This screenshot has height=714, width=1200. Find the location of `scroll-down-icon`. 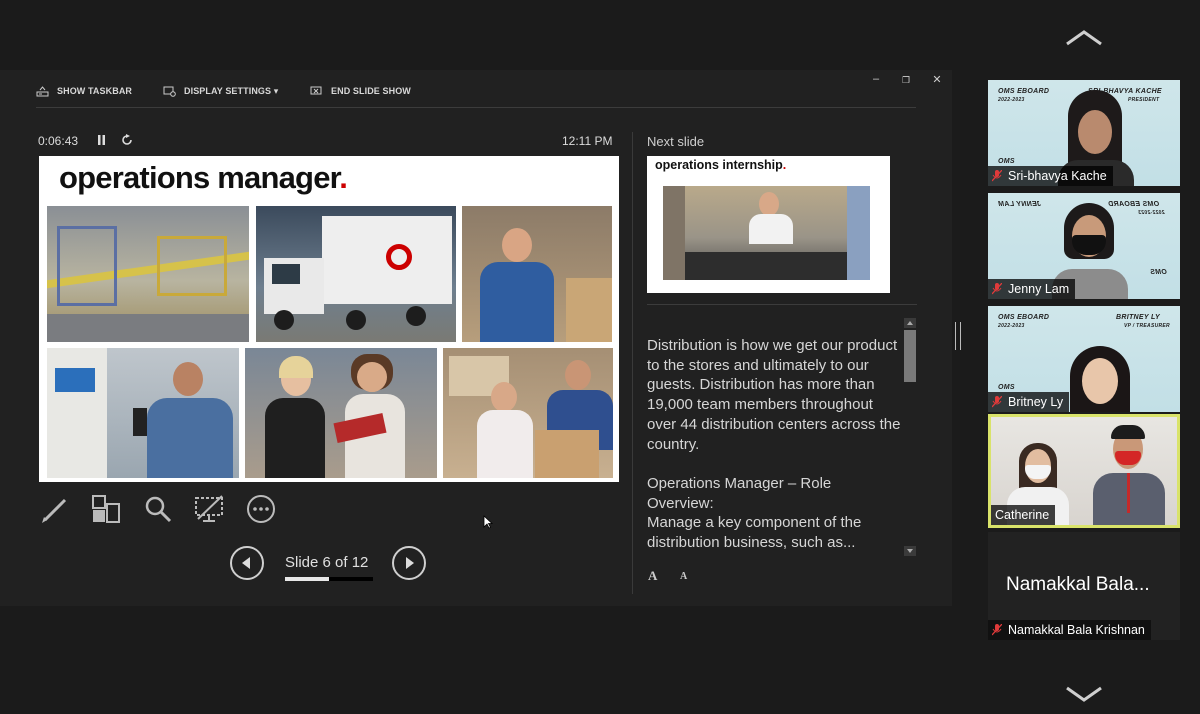

scroll-down-icon is located at coordinates (910, 551).